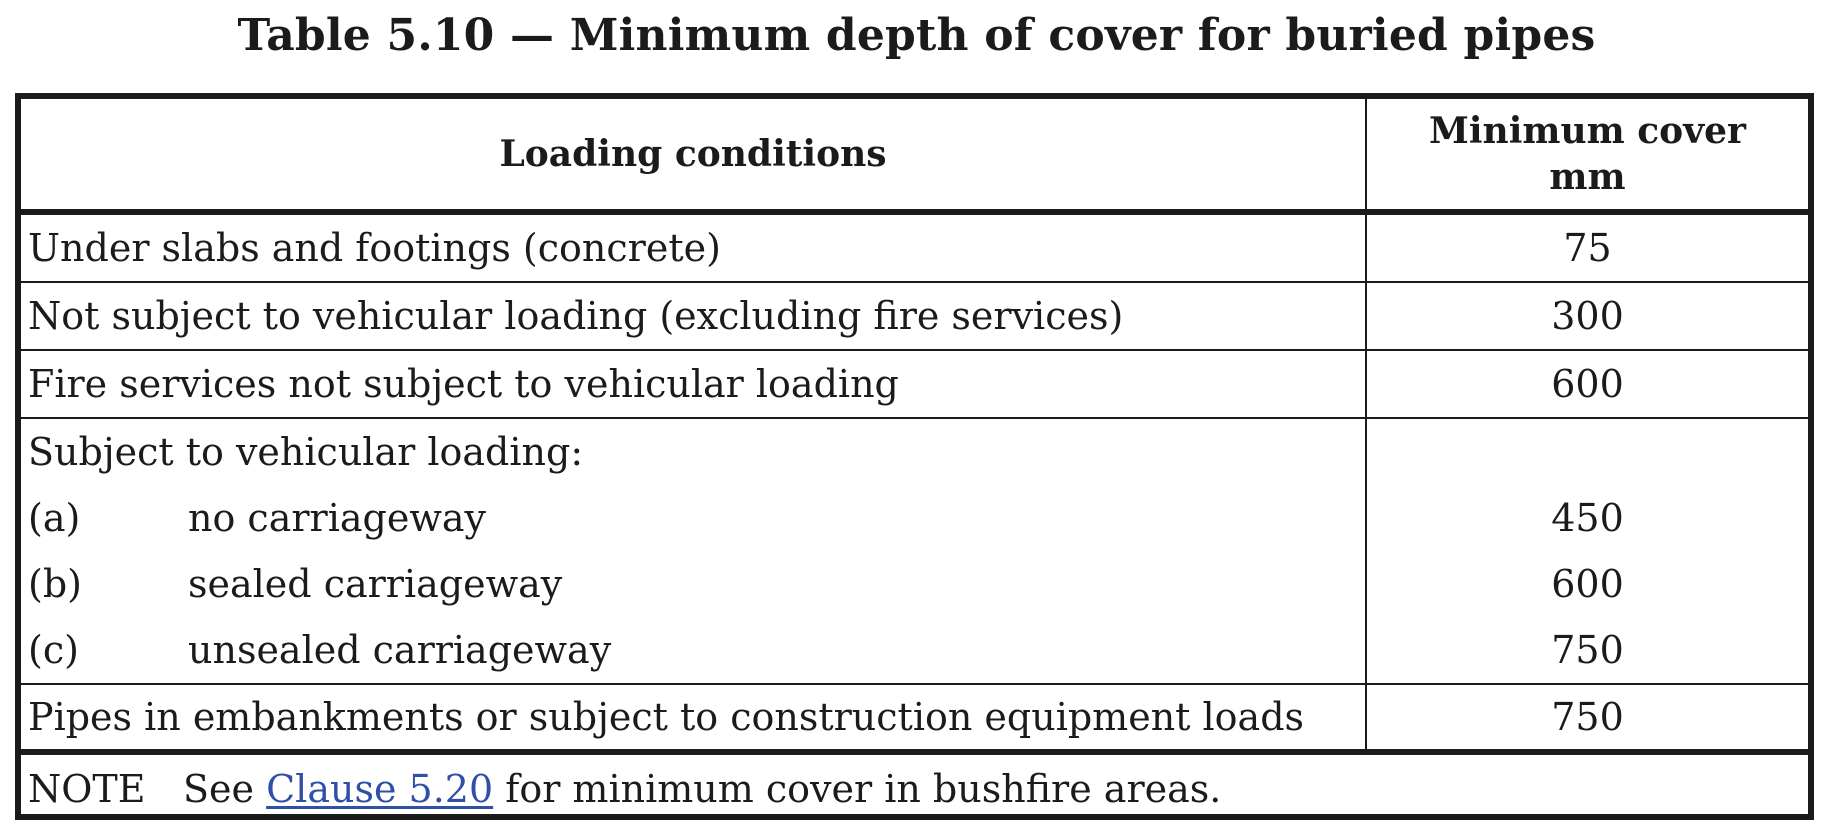  Describe the element at coordinates (379, 789) in the screenshot. I see `clause-link: Clause 5.20` at that location.